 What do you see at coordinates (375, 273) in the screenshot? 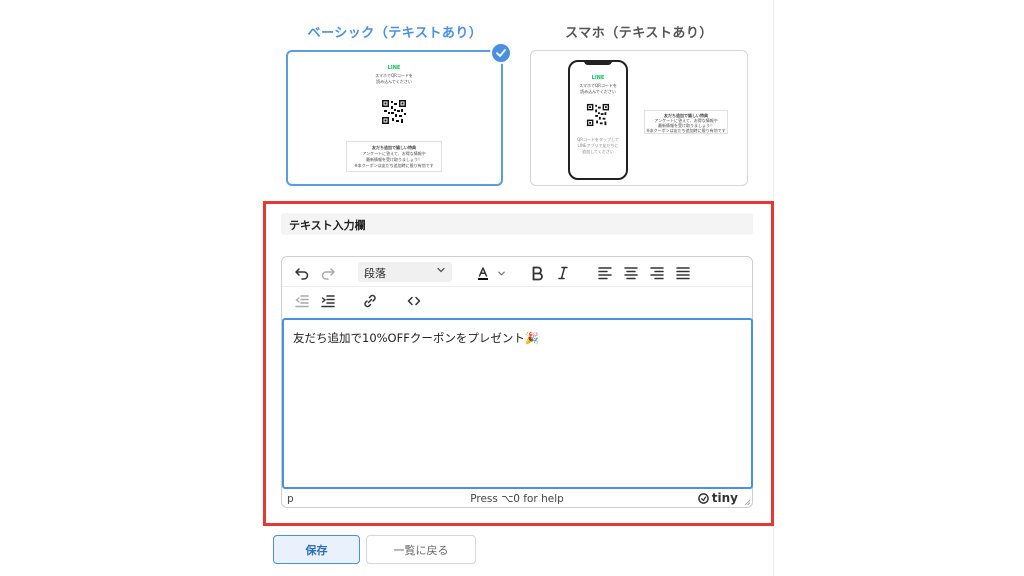
I see `block-format-value: 段落` at bounding box center [375, 273].